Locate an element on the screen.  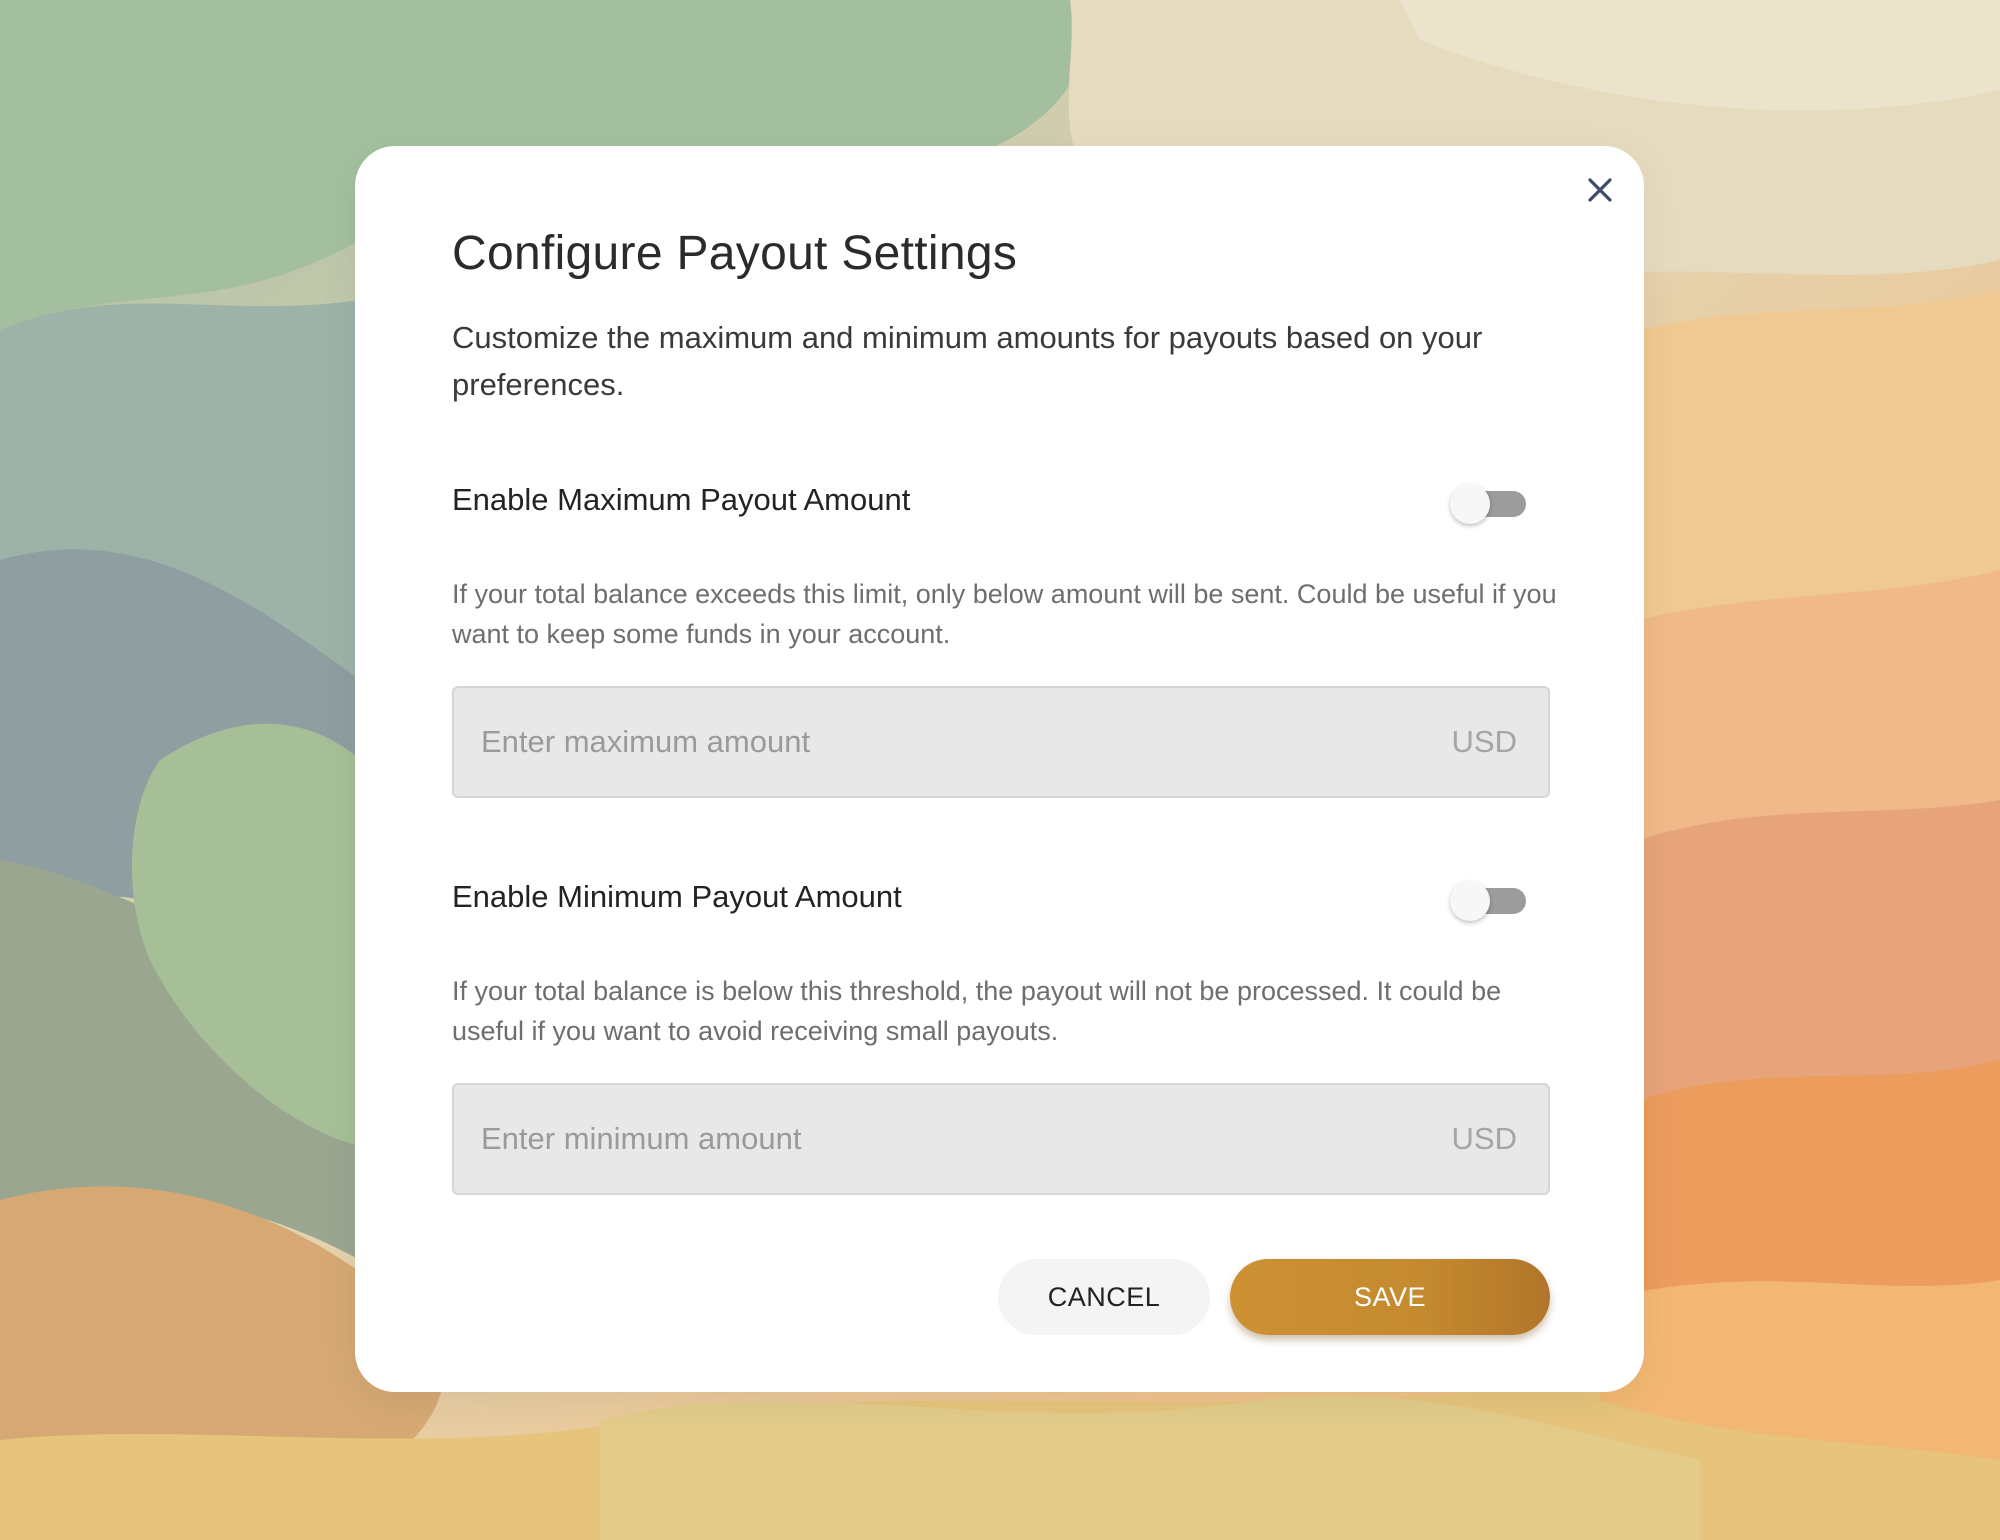
max-payout-label: Enable Maximum Payout Amount is located at coordinates (681, 499).